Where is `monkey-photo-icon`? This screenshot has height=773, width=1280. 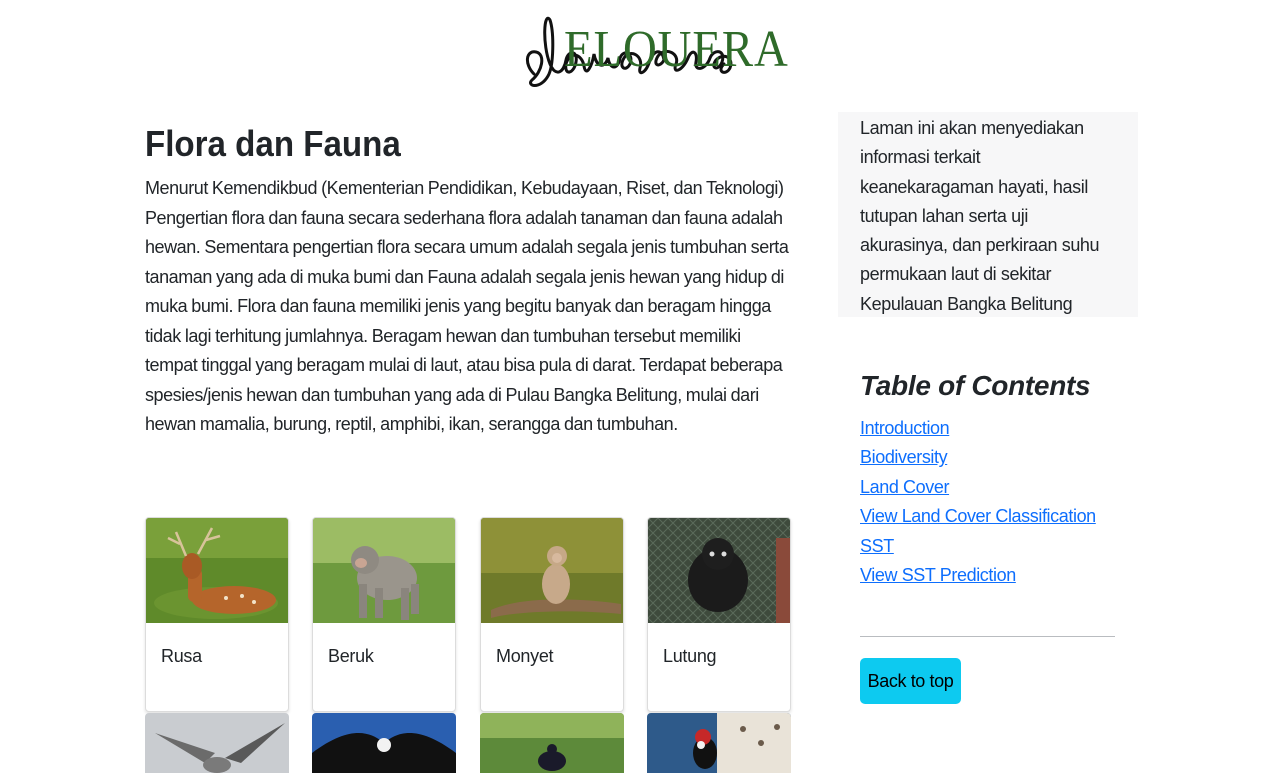
monkey-photo-icon is located at coordinates (552, 570).